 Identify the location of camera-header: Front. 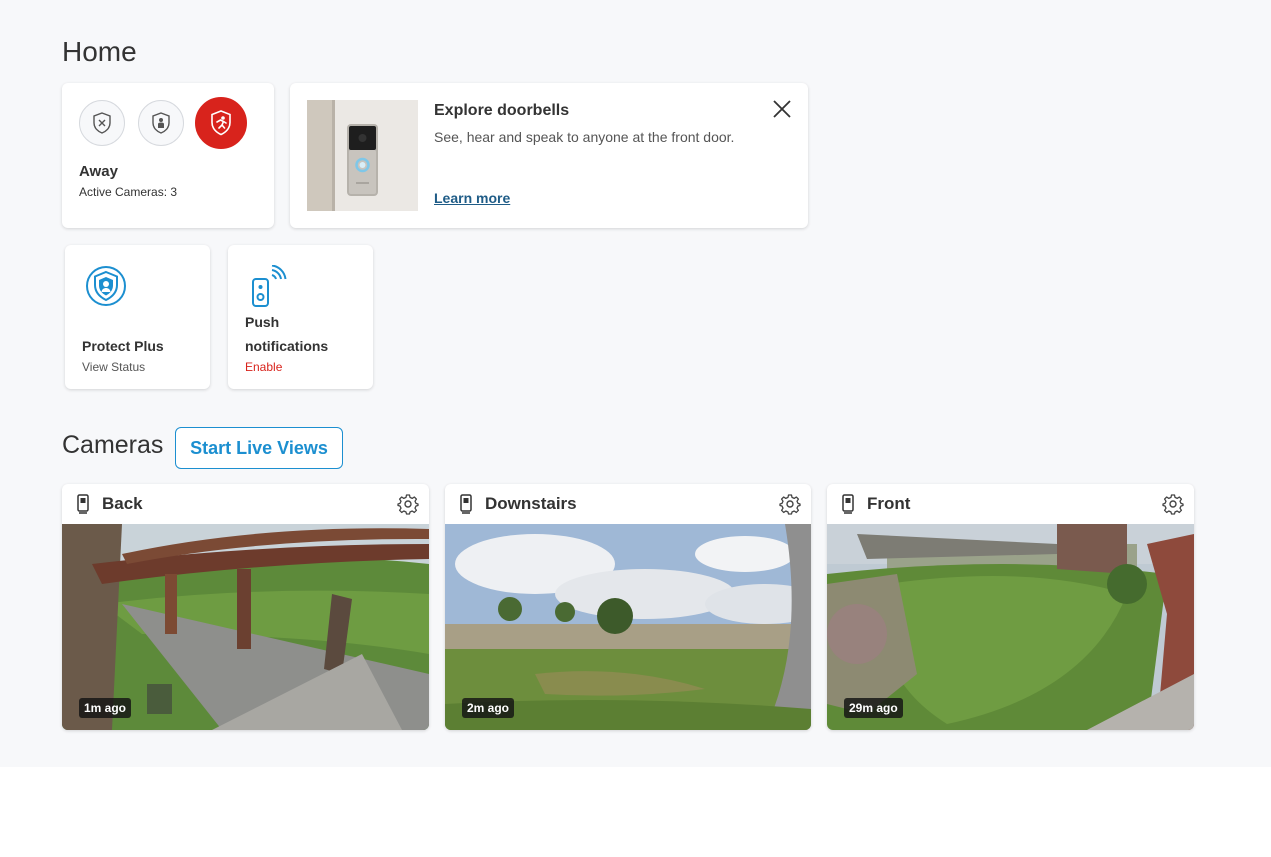
(1010, 504).